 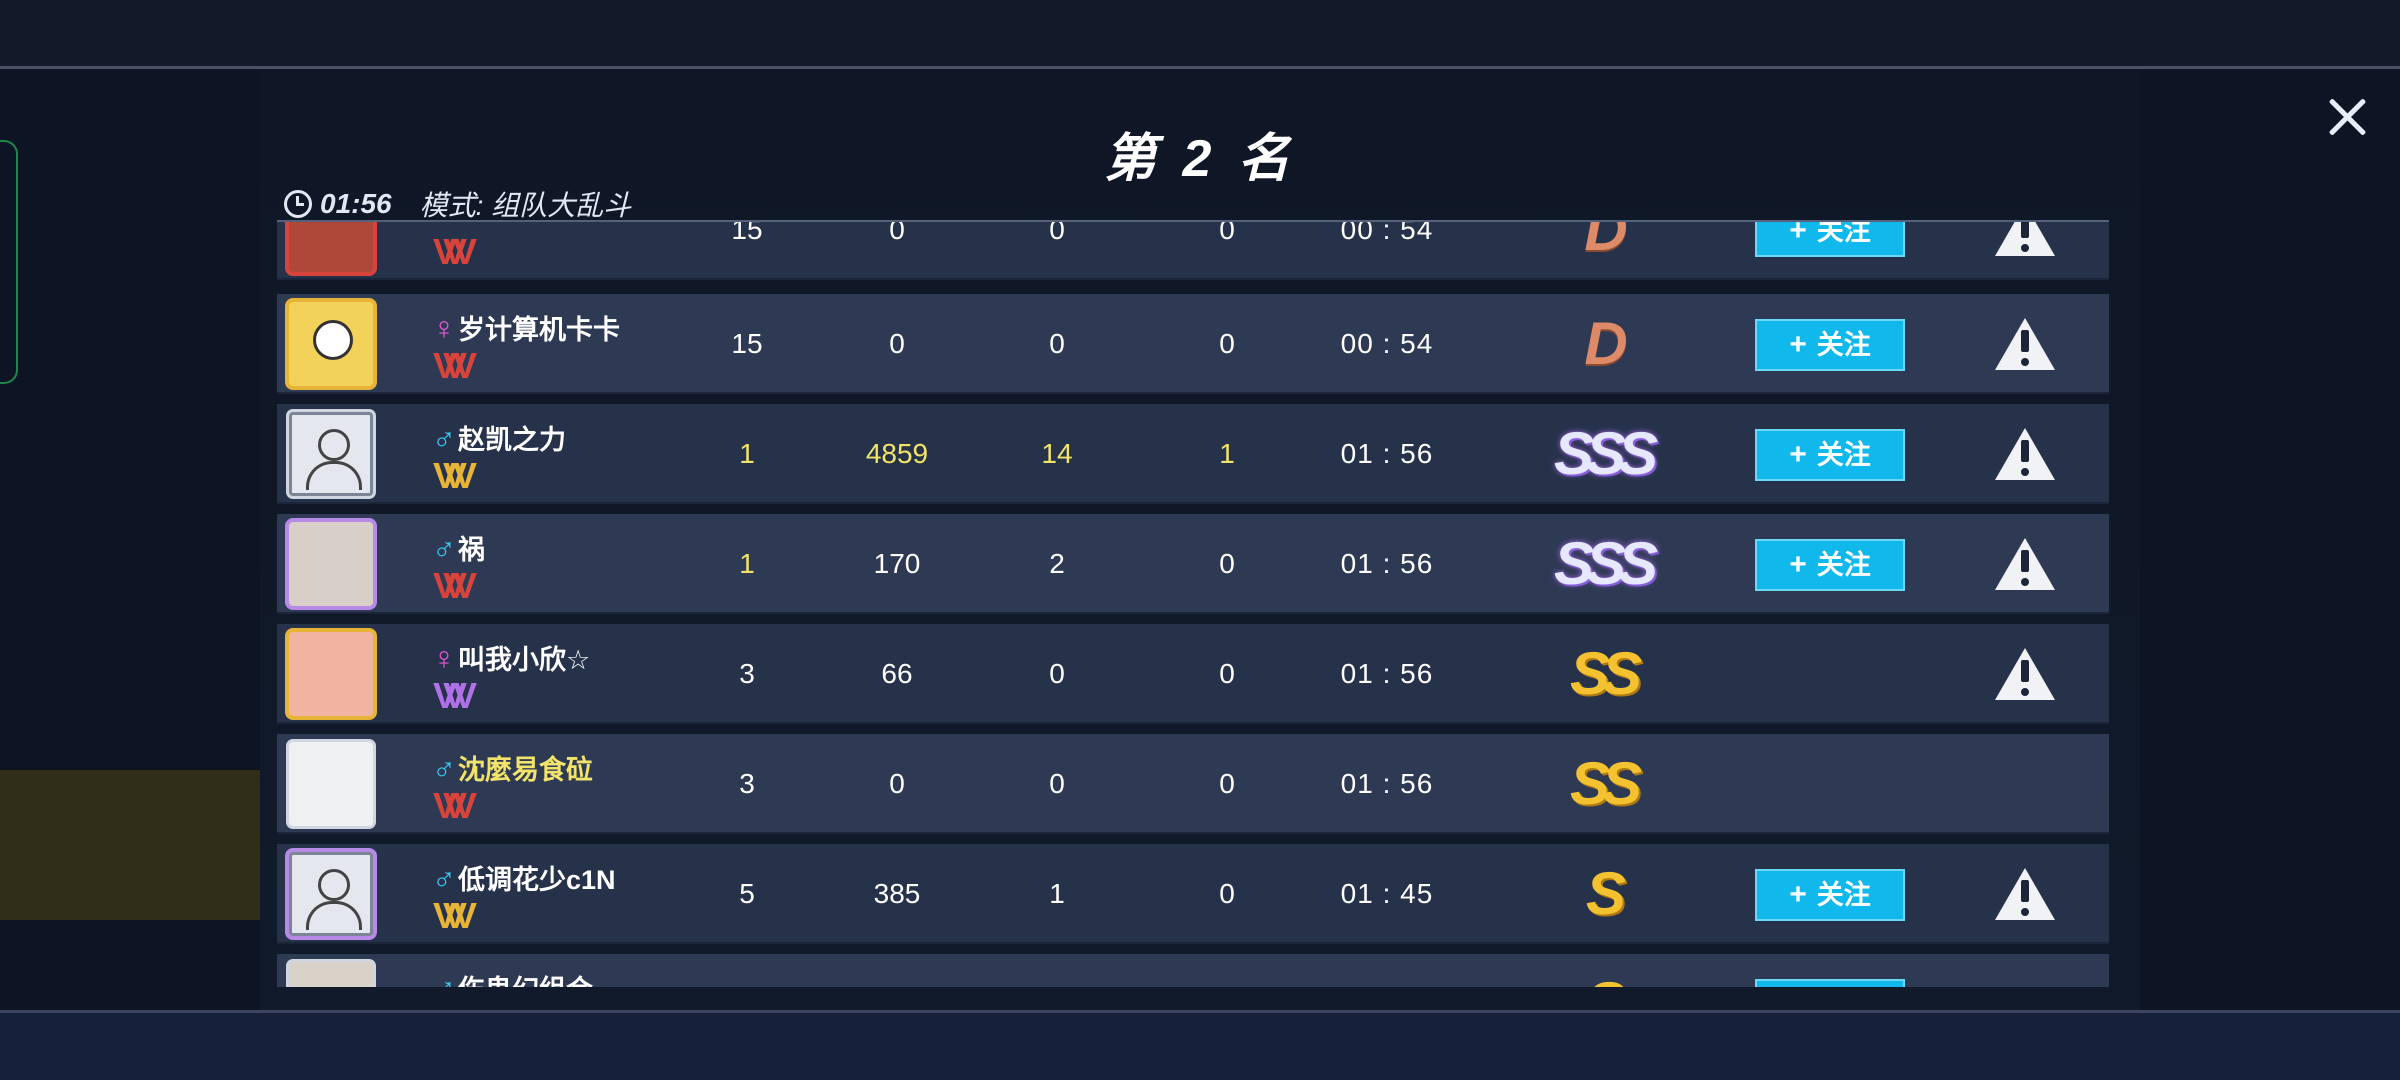 What do you see at coordinates (1193, 344) in the screenshot?
I see `player-row: ♀岁计算机卡卡 VVV 15 0 0 0 00 : 54 D + 关注` at bounding box center [1193, 344].